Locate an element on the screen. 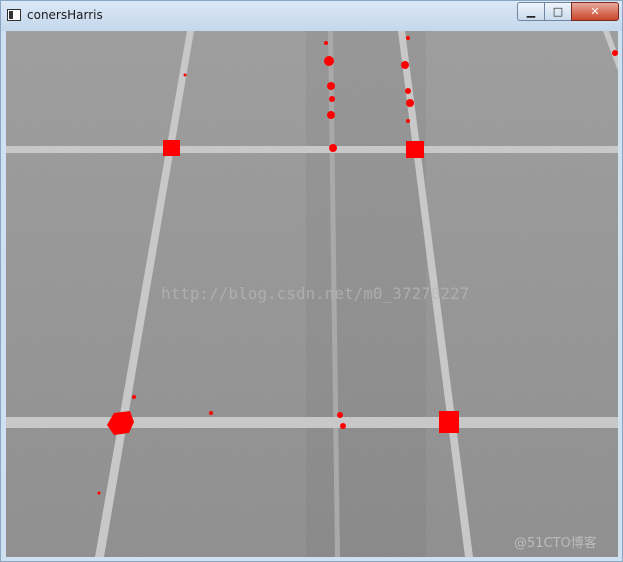  window-icon is located at coordinates (14, 15).